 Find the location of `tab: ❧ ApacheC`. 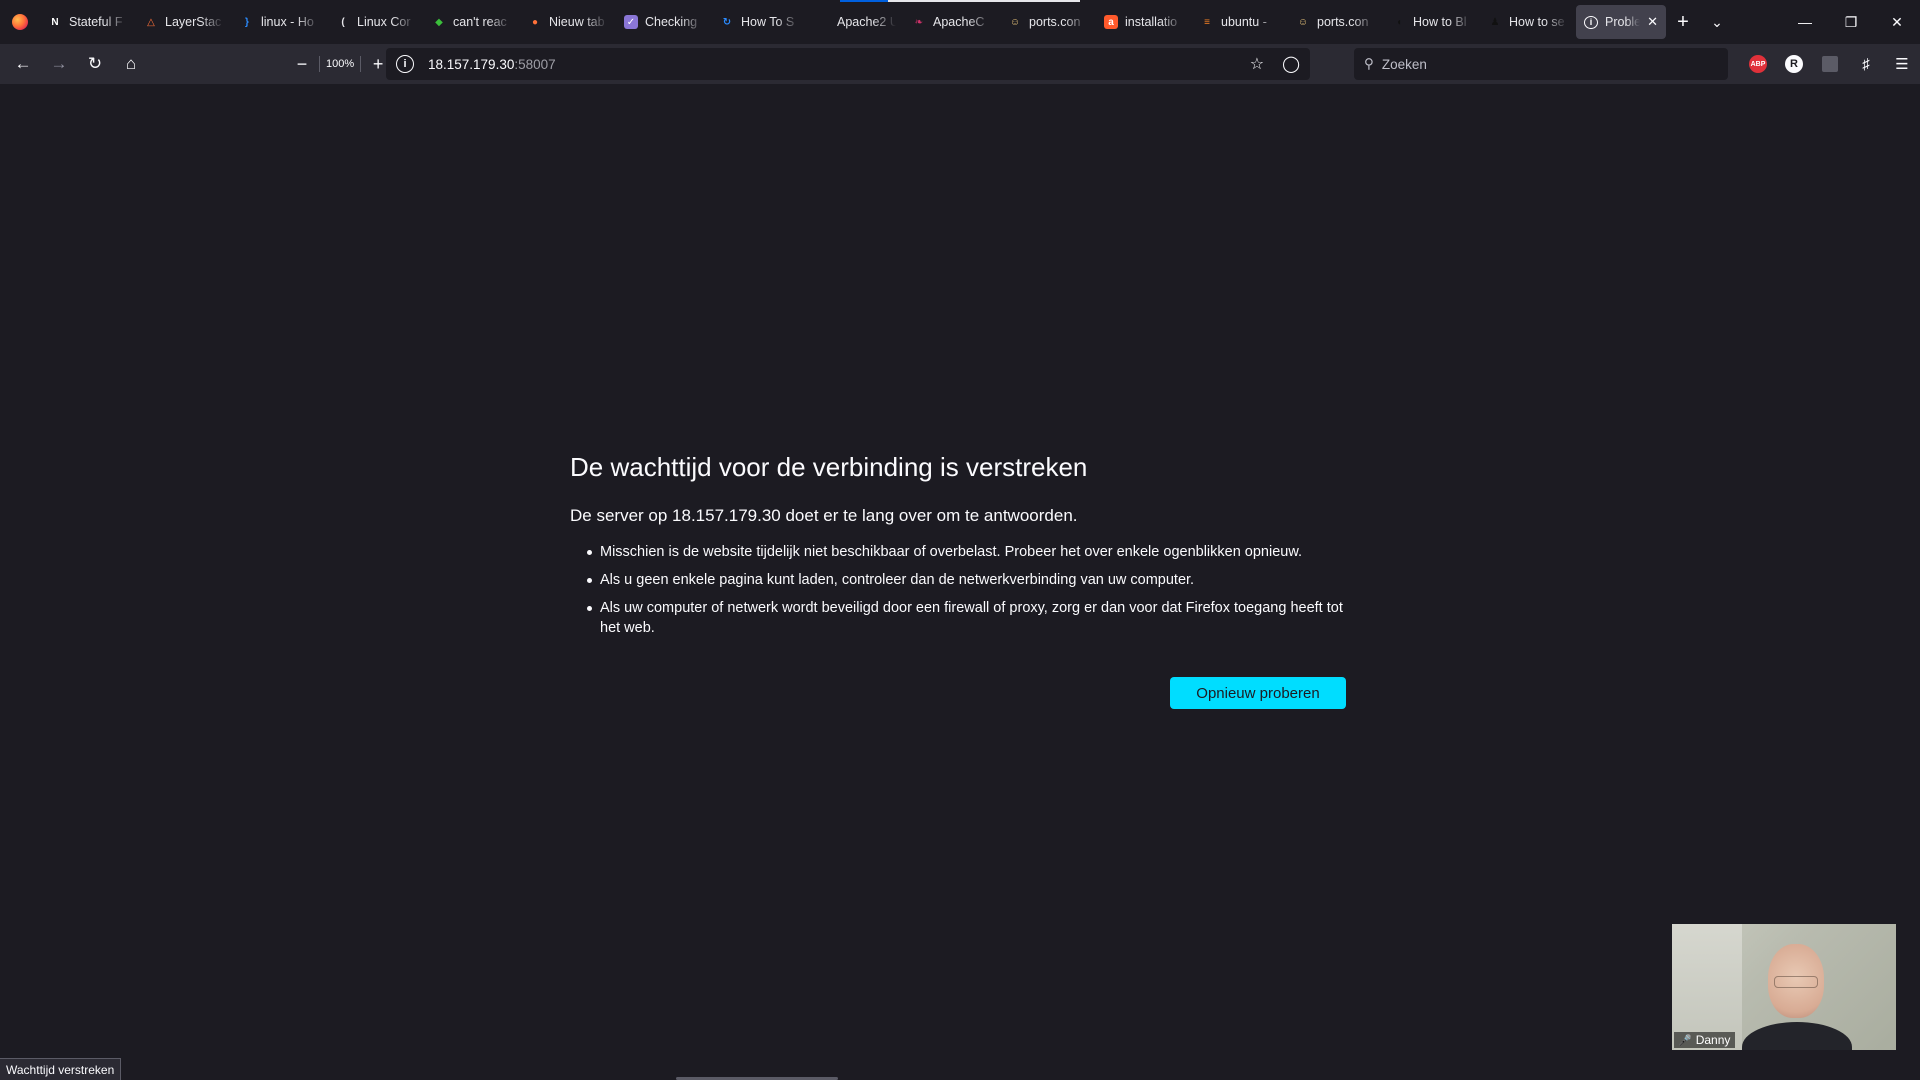

tab: ❧ ApacheC is located at coordinates (952, 22).